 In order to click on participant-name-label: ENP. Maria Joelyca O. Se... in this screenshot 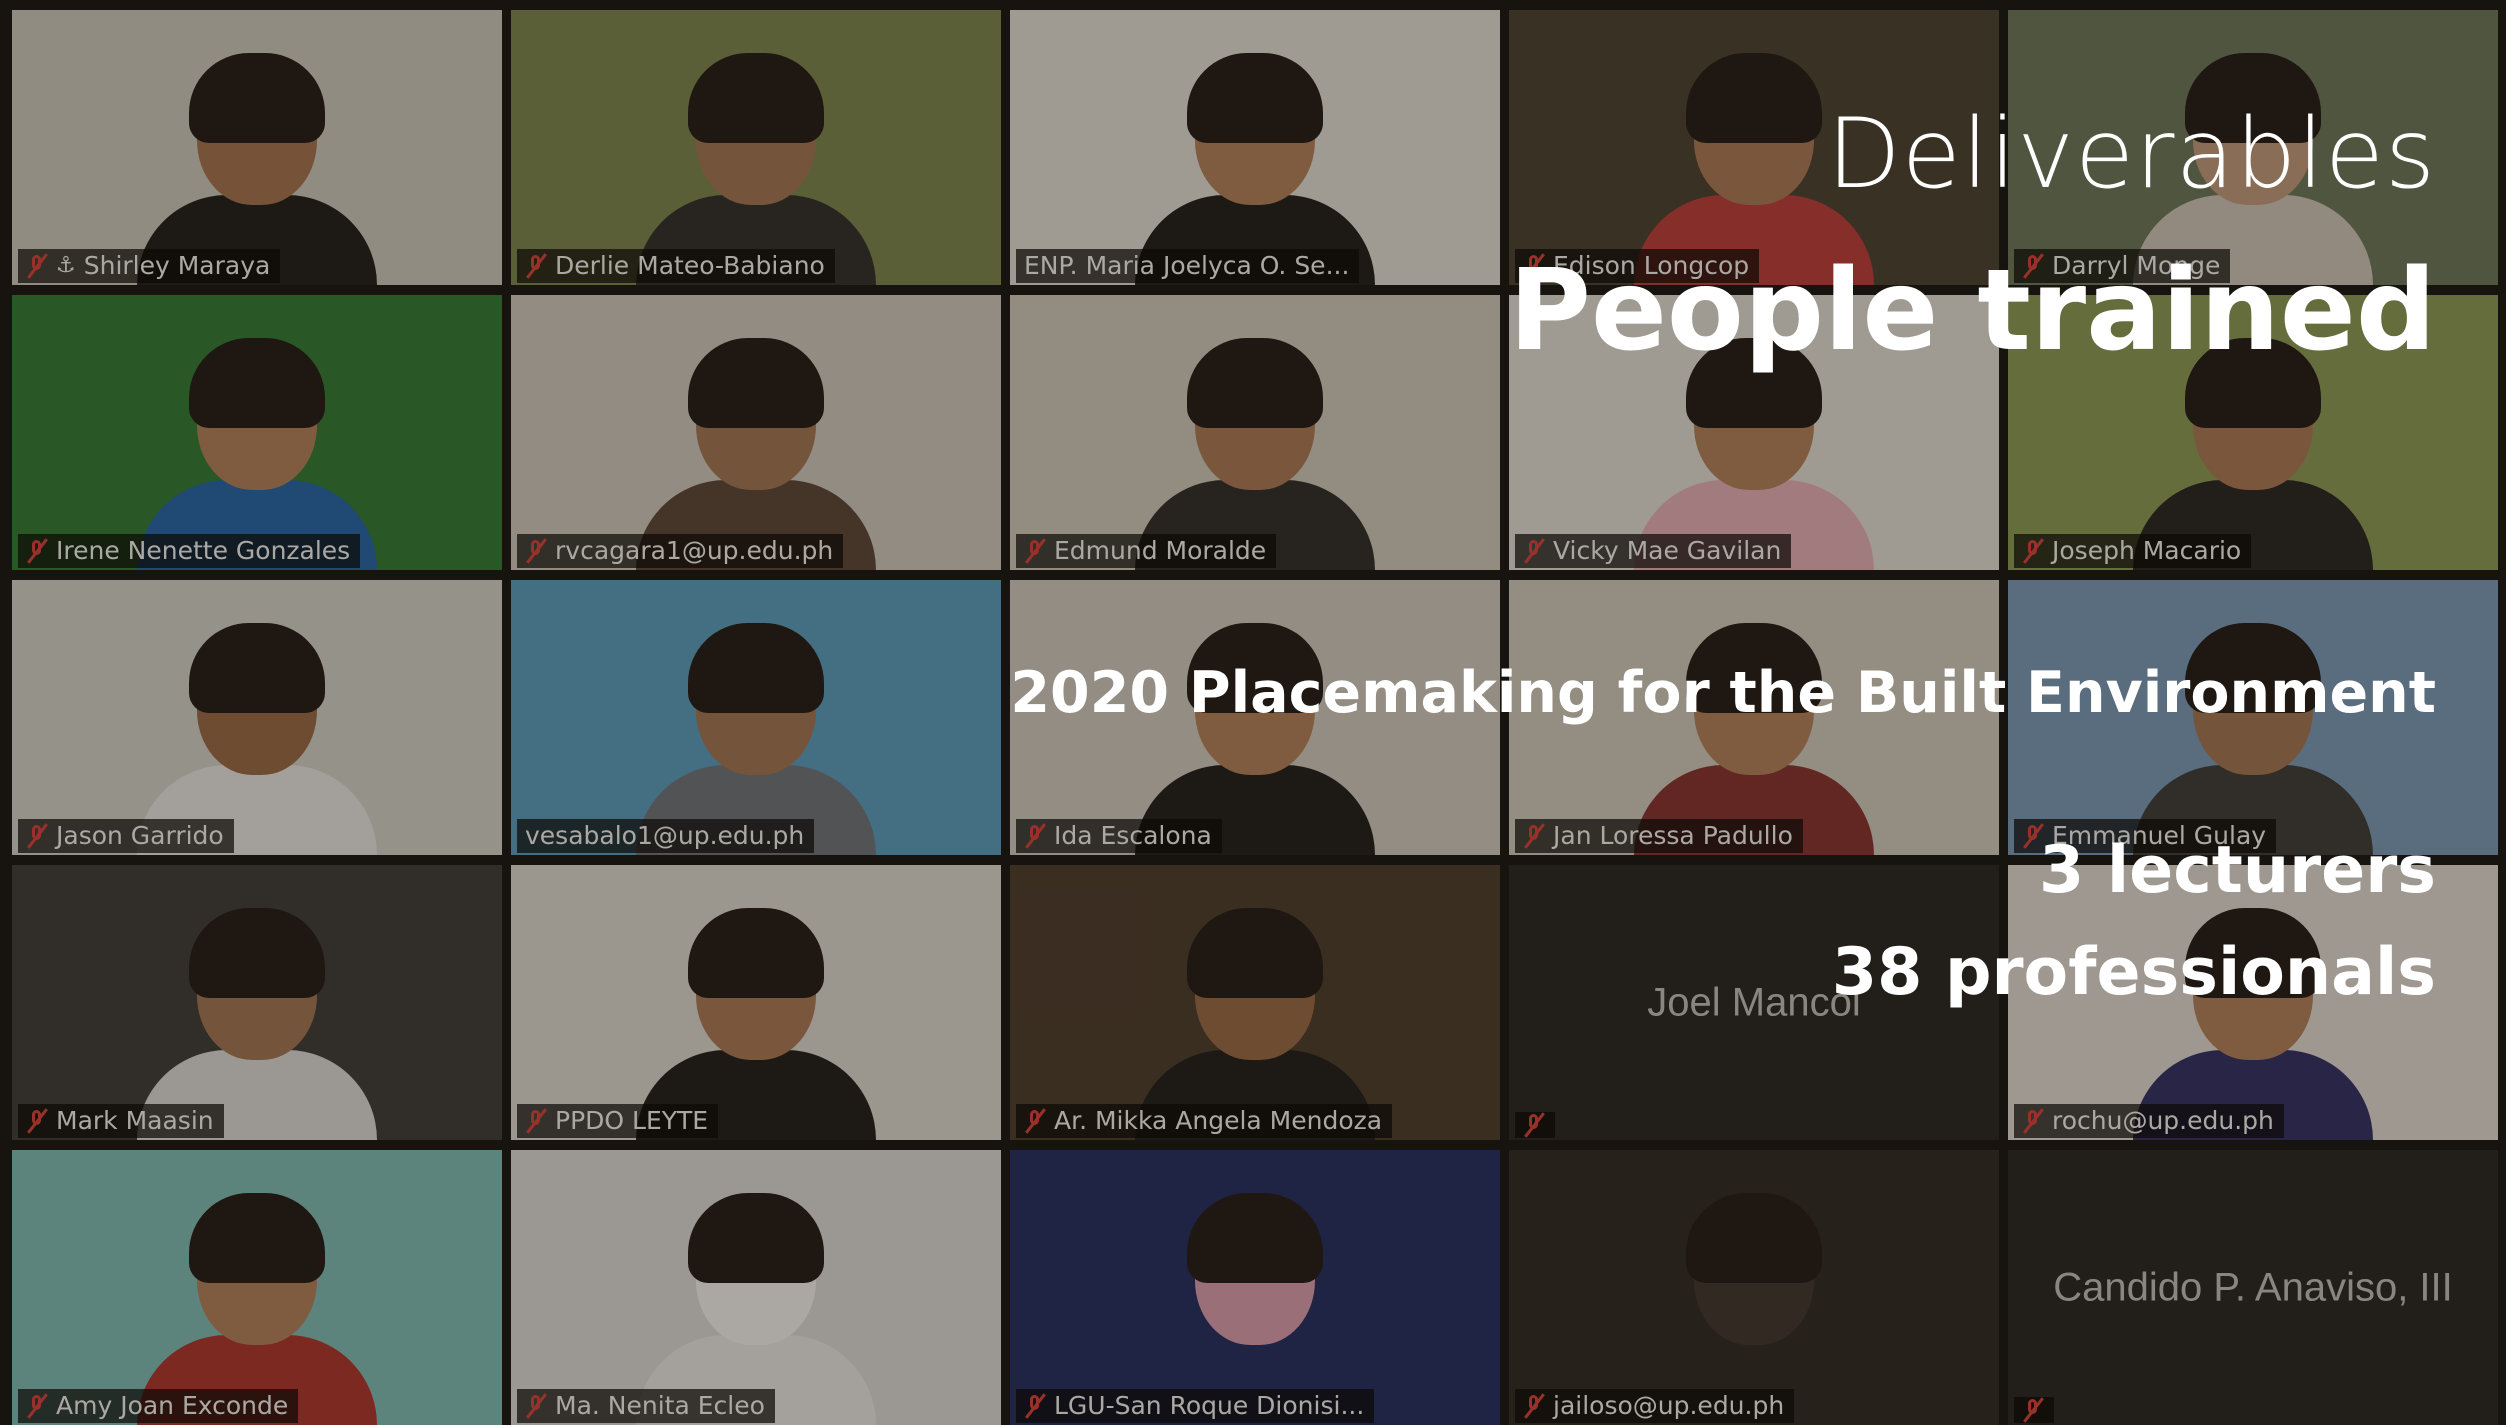, I will do `click(1188, 266)`.